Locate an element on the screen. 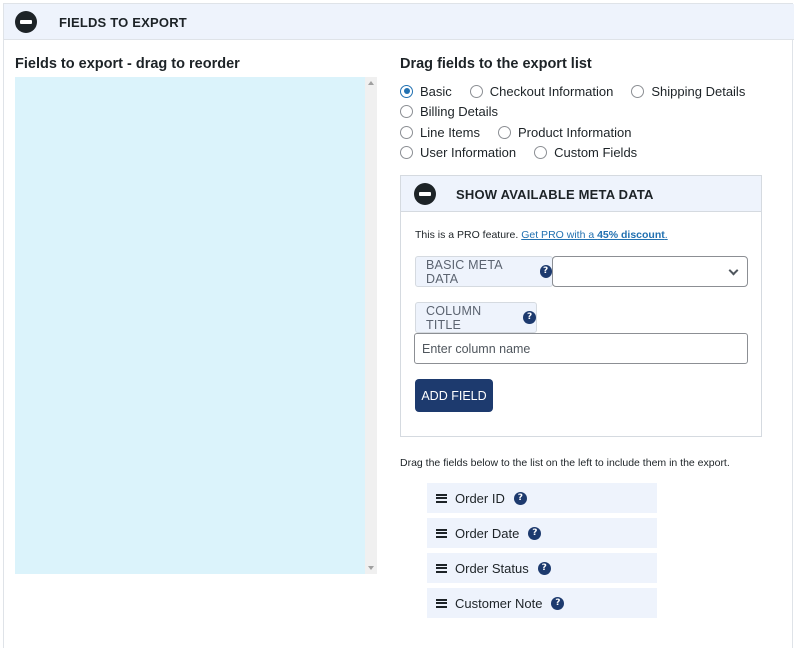 The width and height of the screenshot is (794, 648). radio-row: Line Items Product Information is located at coordinates (590, 132).